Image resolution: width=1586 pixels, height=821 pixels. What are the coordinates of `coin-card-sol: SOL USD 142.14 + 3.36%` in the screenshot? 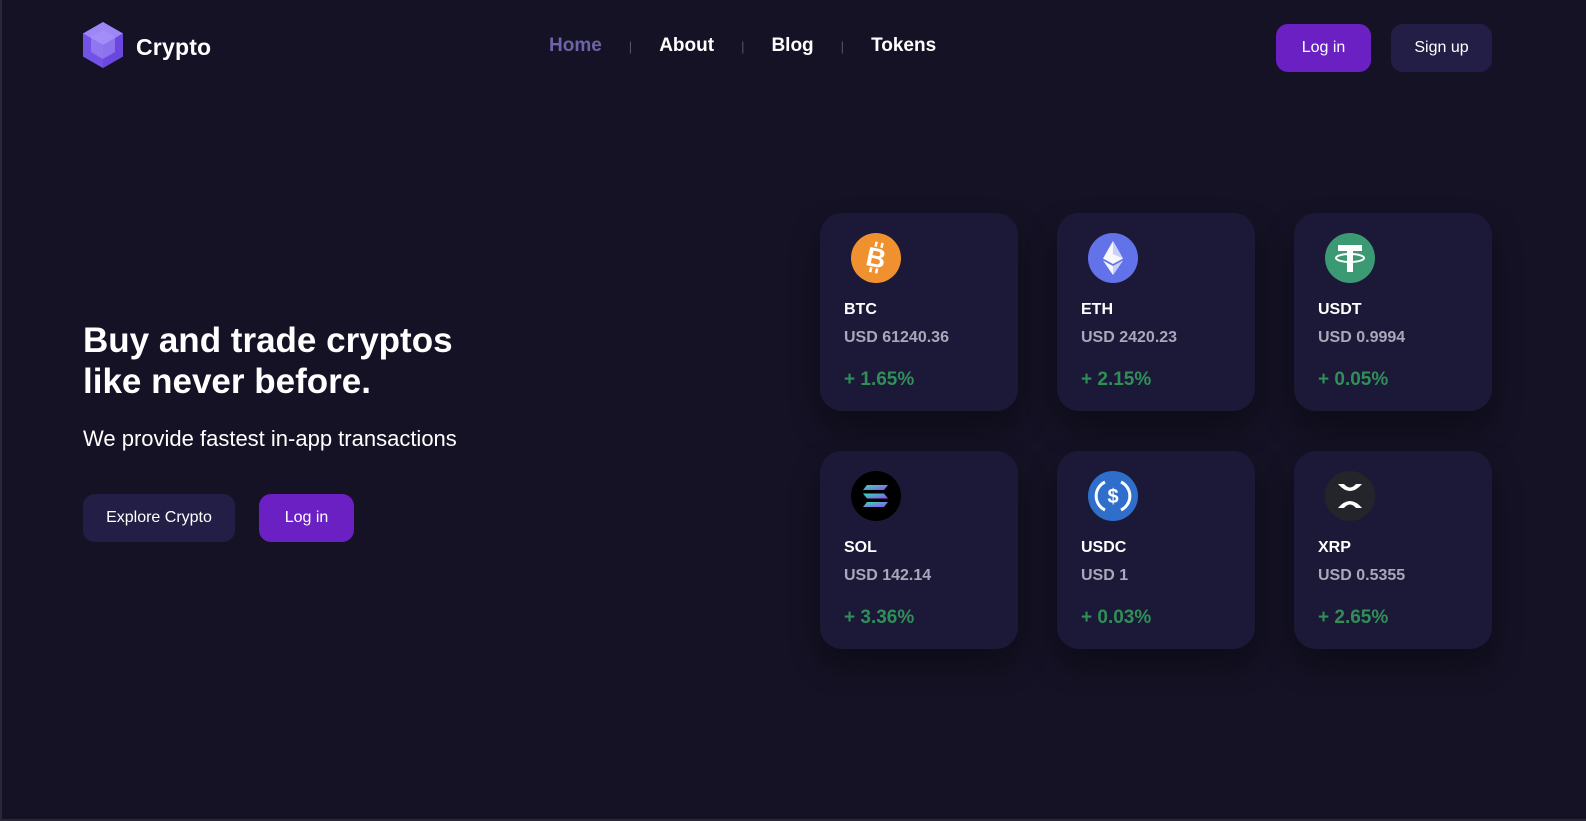 It's located at (919, 550).